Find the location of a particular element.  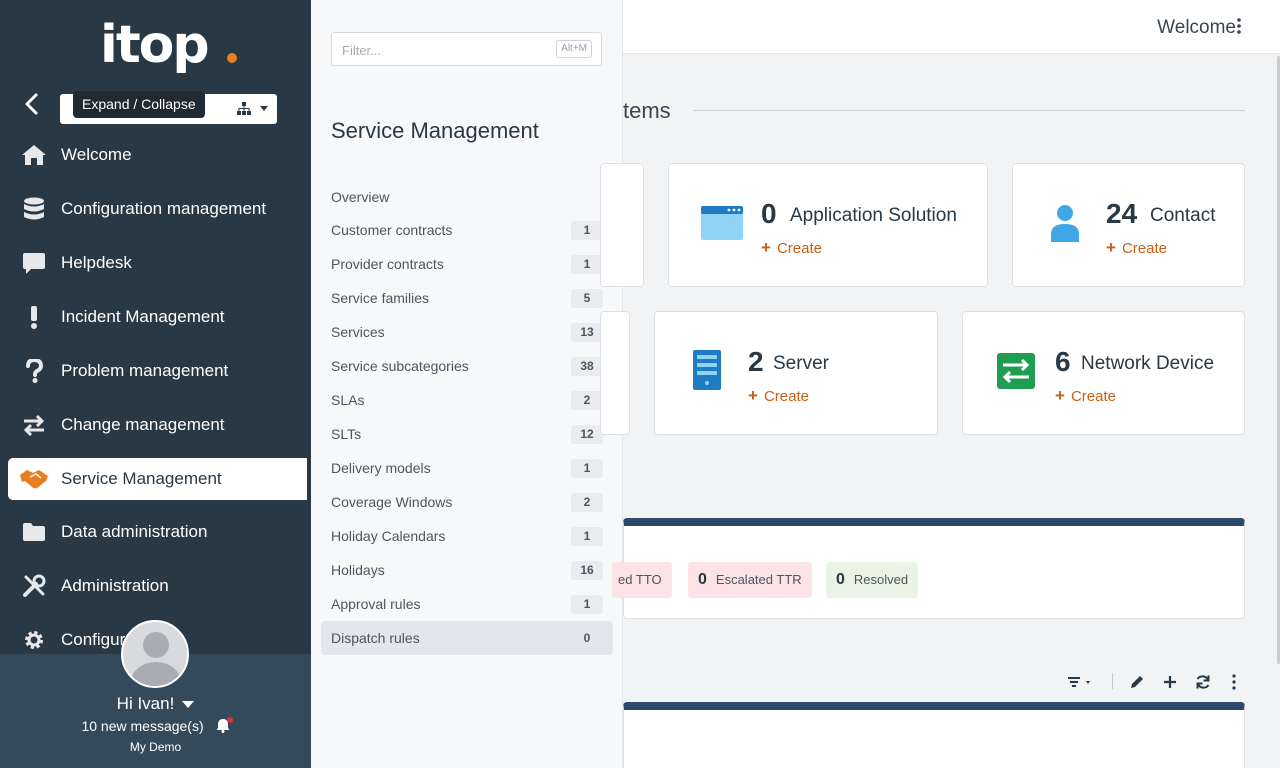

nav-item-label: Data administration is located at coordinates (134, 531).